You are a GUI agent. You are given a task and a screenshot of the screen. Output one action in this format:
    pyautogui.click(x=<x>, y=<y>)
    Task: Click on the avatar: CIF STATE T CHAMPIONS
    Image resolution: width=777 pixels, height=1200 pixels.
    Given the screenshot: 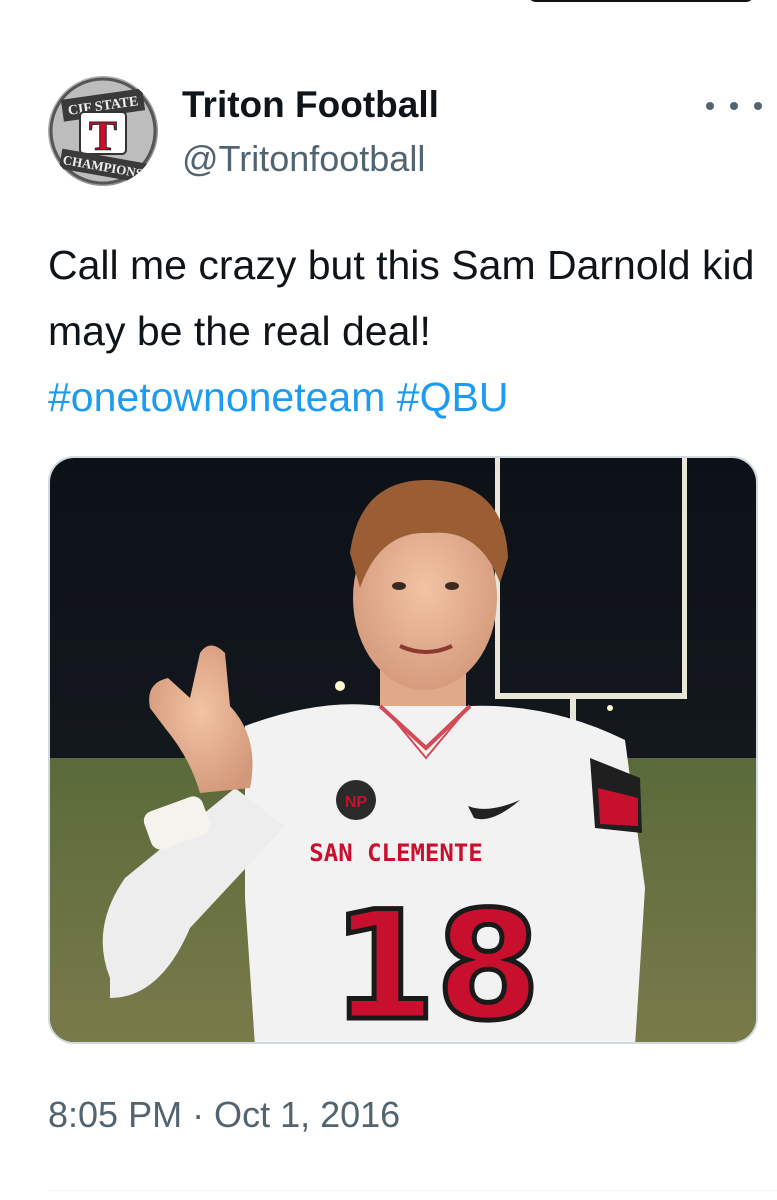 What is the action you would take?
    pyautogui.click(x=103, y=131)
    